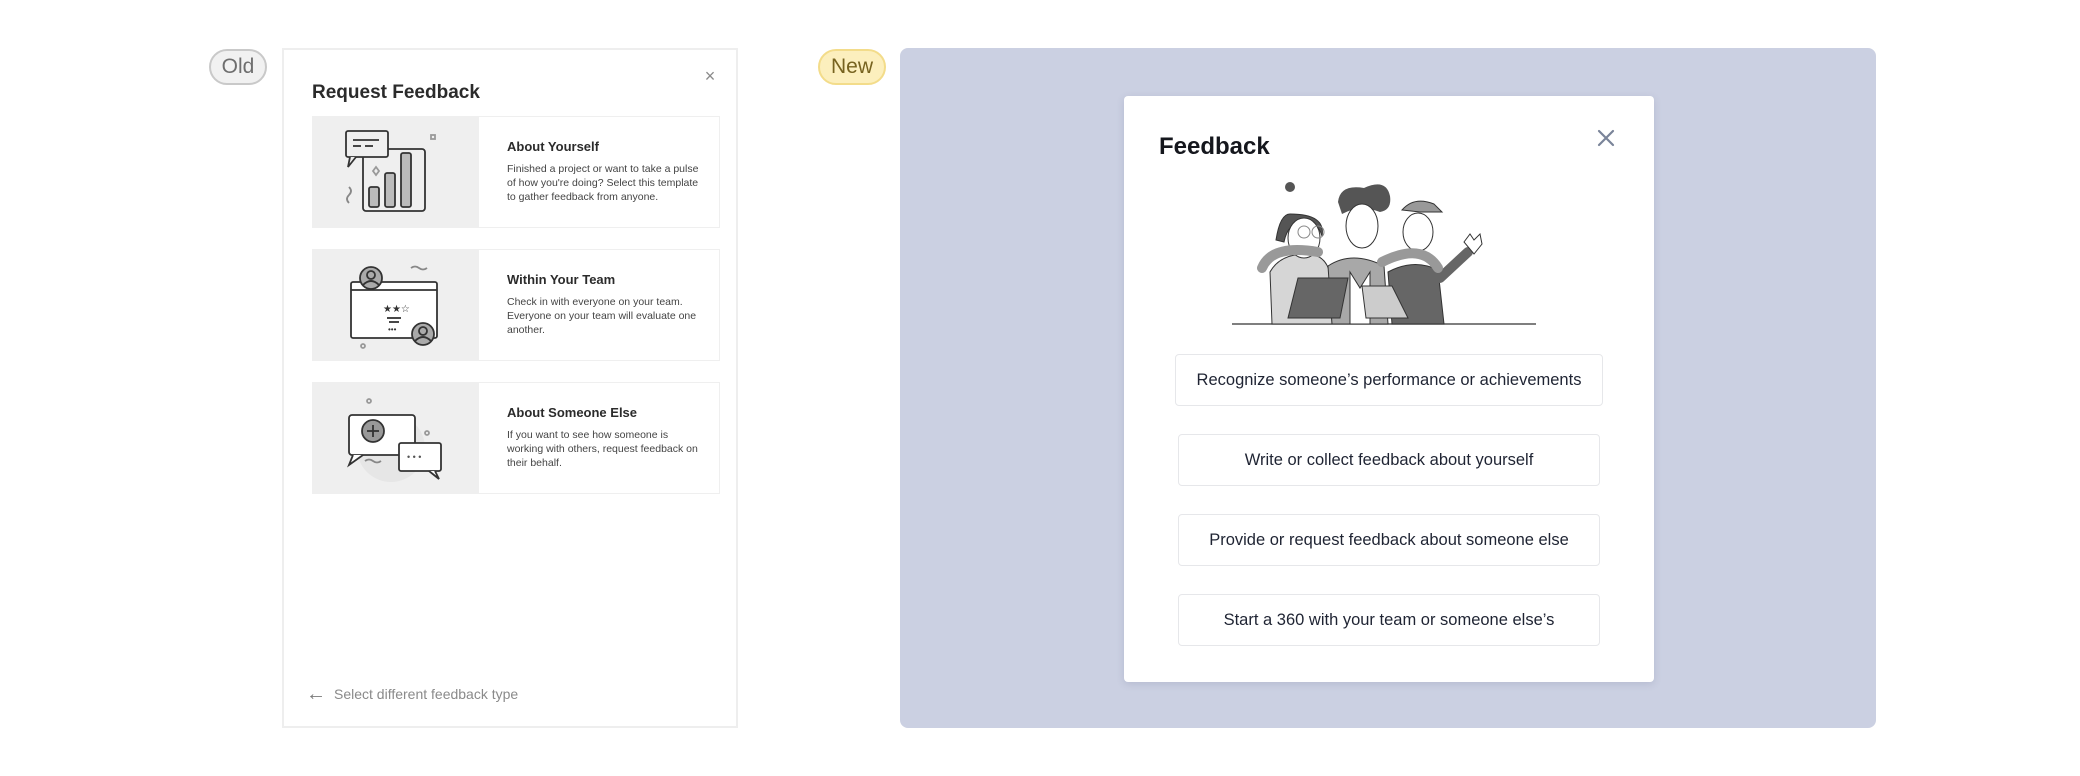  I want to click on new-version-label: New, so click(852, 67).